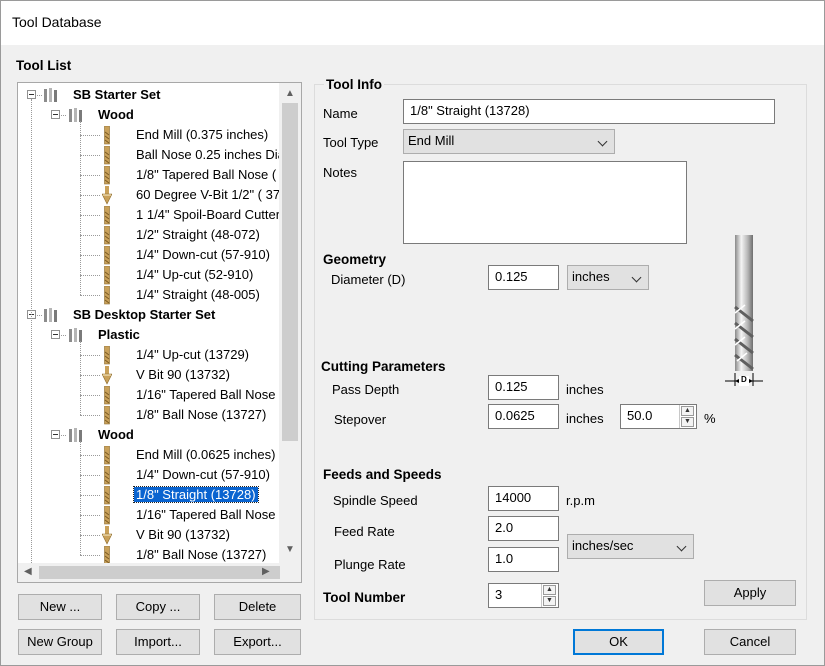 The image size is (825, 666). I want to click on tree-vertical-scrollbar: ▲ ▼, so click(290, 323).